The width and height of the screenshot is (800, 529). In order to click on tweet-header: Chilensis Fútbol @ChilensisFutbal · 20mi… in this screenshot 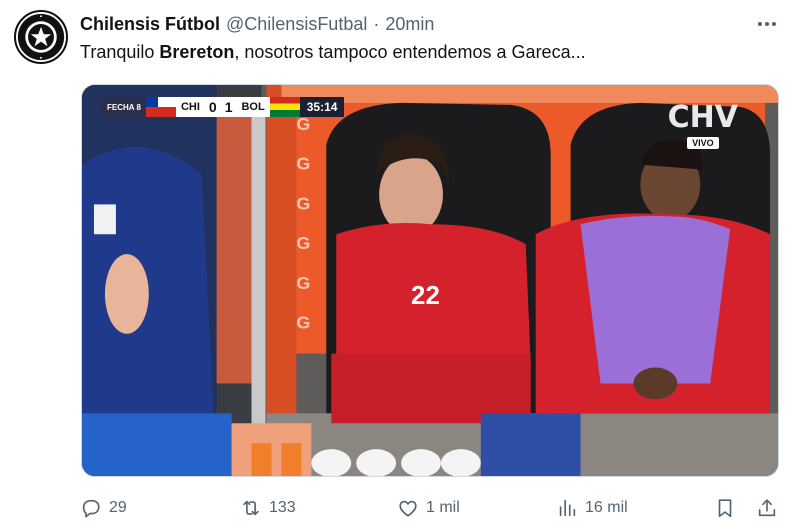, I will do `click(257, 24)`.